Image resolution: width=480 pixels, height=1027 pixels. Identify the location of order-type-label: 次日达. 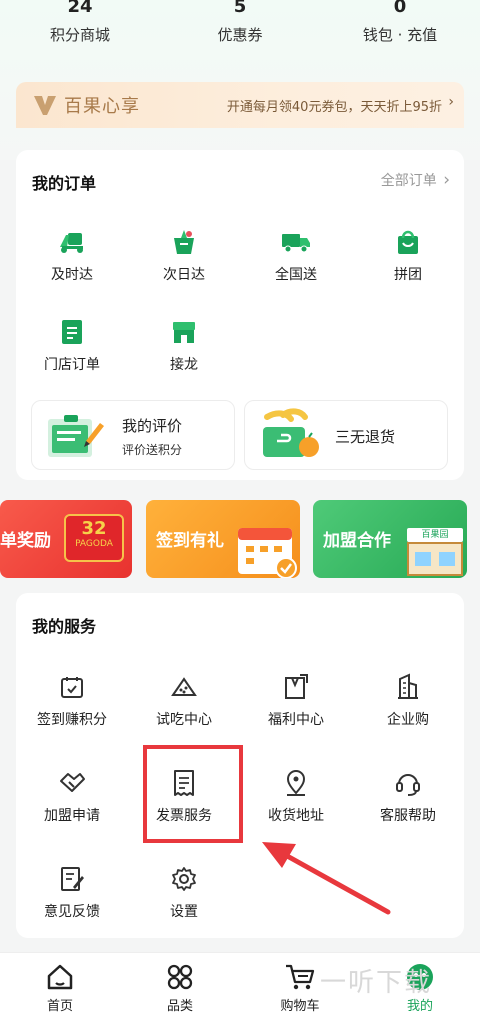
(184, 275).